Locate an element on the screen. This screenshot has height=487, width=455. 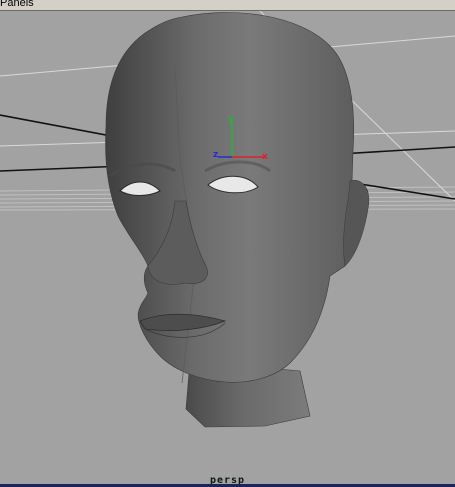
z-axis-label: z is located at coordinates (215, 155).